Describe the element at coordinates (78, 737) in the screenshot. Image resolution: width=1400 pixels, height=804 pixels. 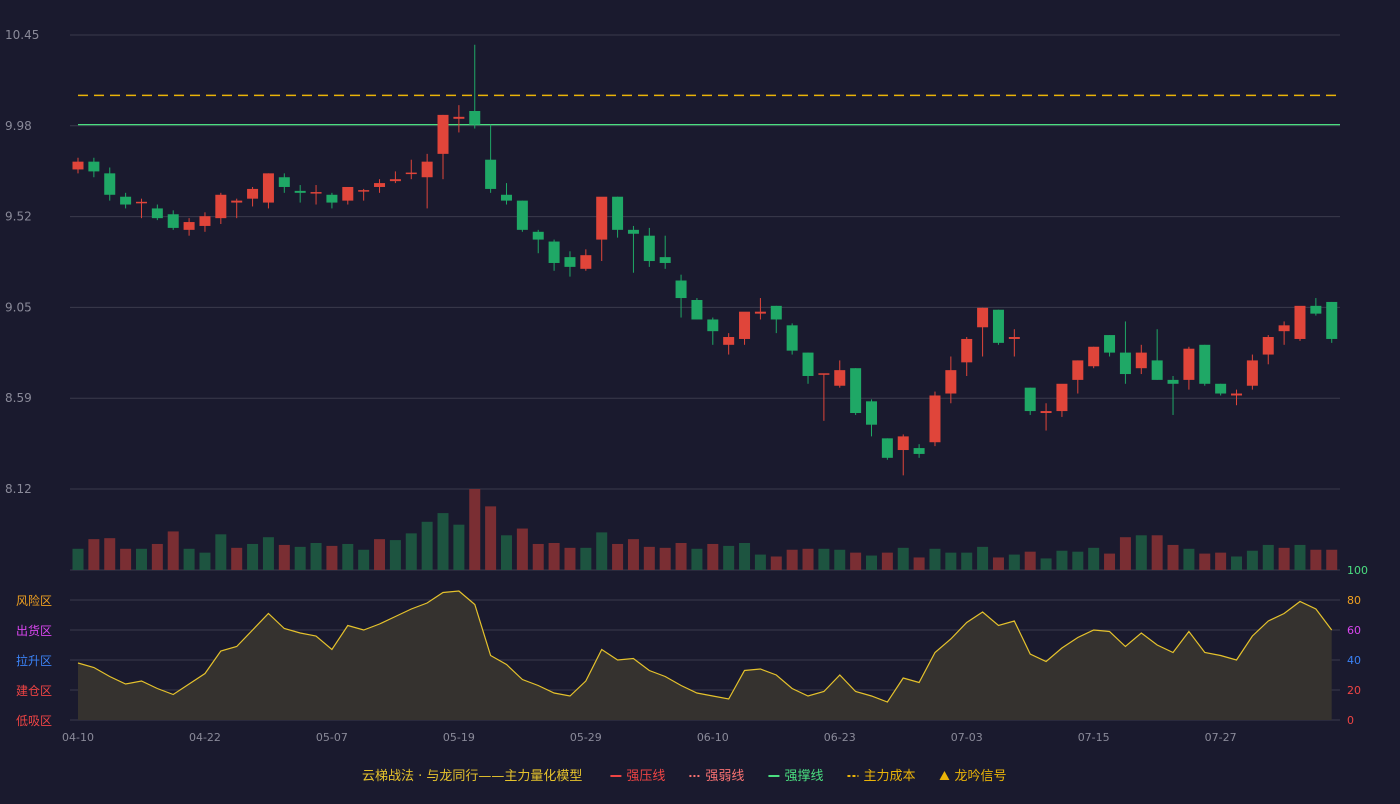
I see `date-tick-label: 04-10` at that location.